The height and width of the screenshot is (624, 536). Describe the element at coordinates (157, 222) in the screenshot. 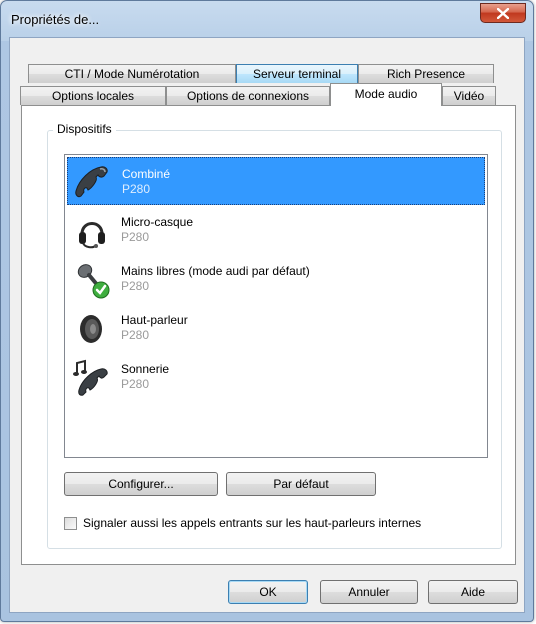

I see `device-name: Micro-casque` at that location.